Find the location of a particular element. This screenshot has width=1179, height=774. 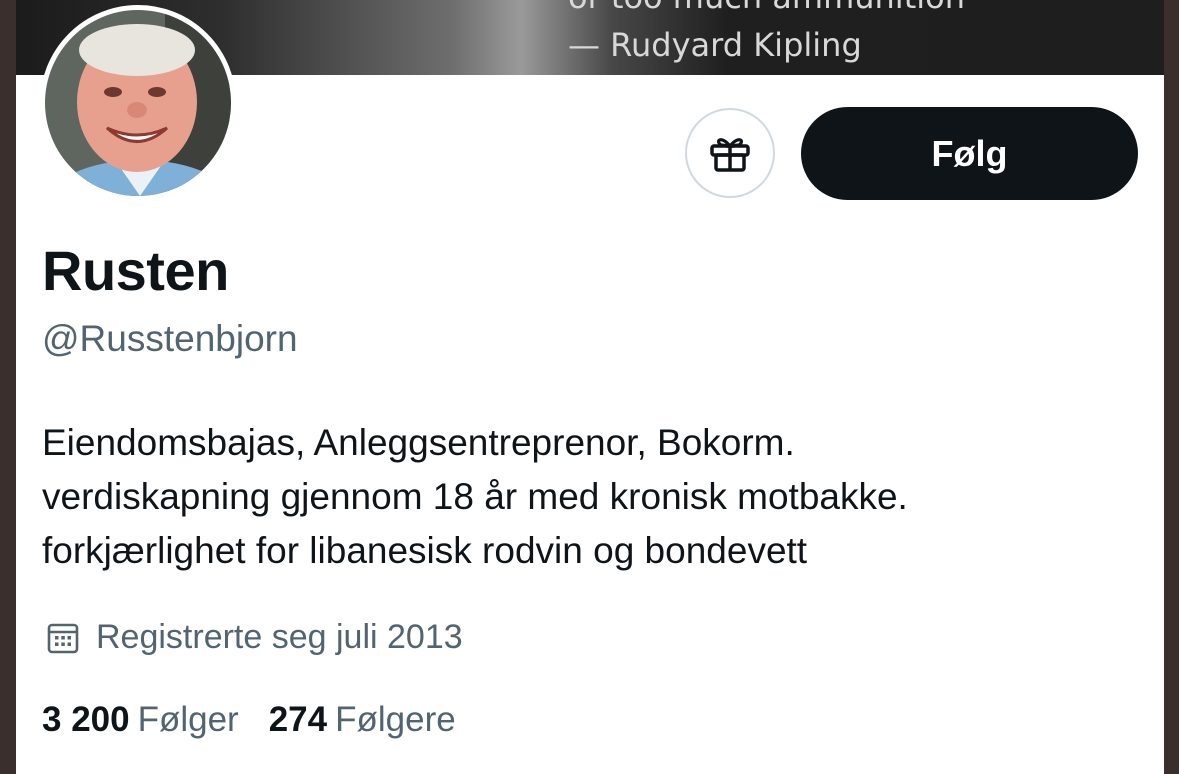

gift-icon is located at coordinates (730, 153).